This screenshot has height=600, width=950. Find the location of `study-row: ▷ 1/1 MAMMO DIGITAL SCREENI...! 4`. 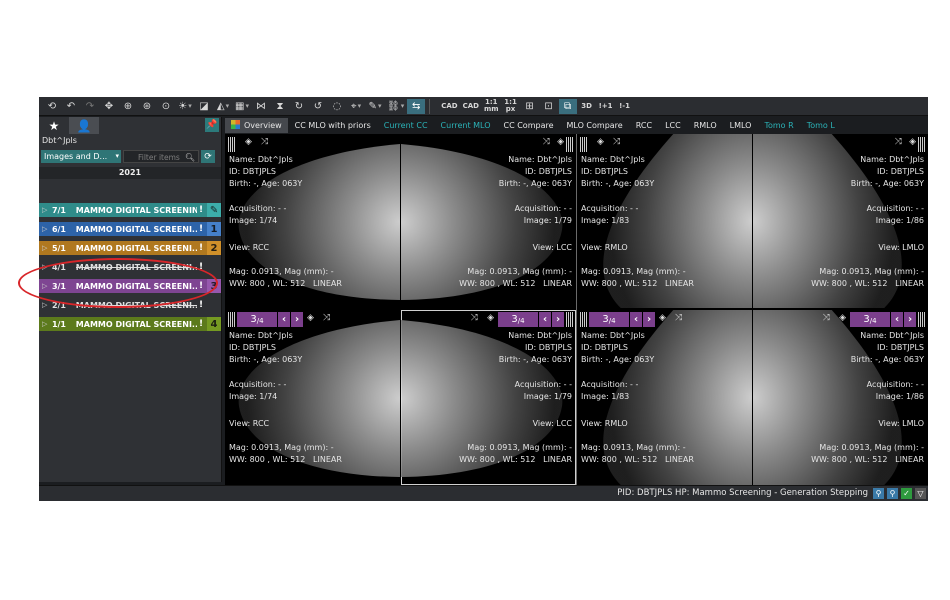

study-row: ▷ 1/1 MAMMO DIGITAL SCREENI...! 4 is located at coordinates (130, 324).